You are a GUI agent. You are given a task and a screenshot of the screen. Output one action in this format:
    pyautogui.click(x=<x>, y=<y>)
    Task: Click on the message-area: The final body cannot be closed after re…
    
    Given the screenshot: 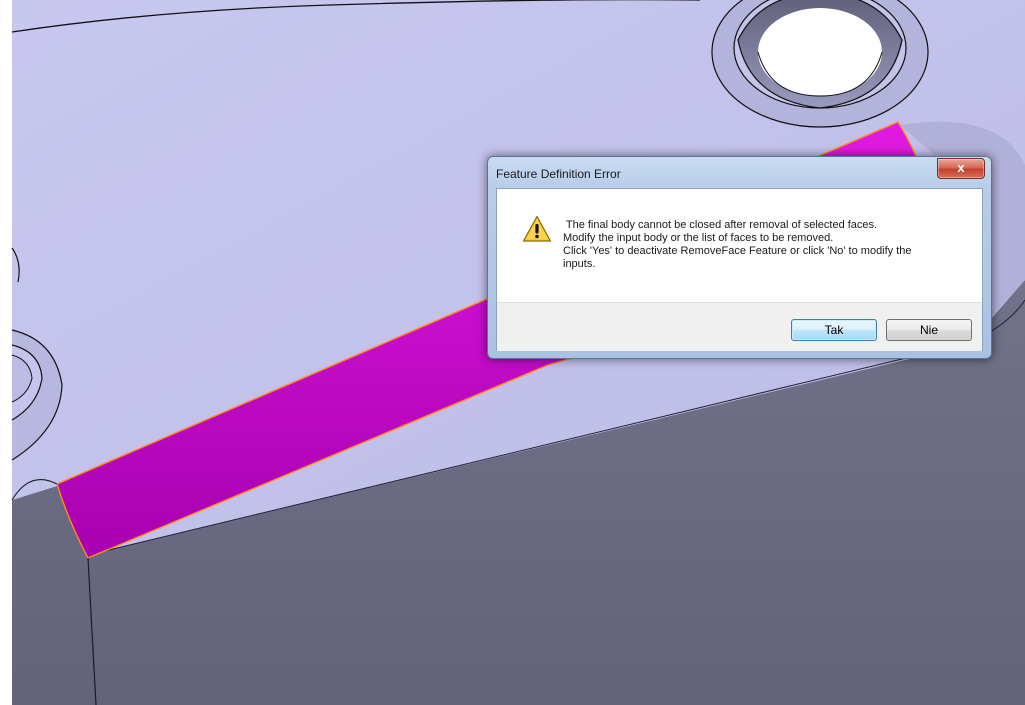 What is the action you would take?
    pyautogui.click(x=739, y=245)
    